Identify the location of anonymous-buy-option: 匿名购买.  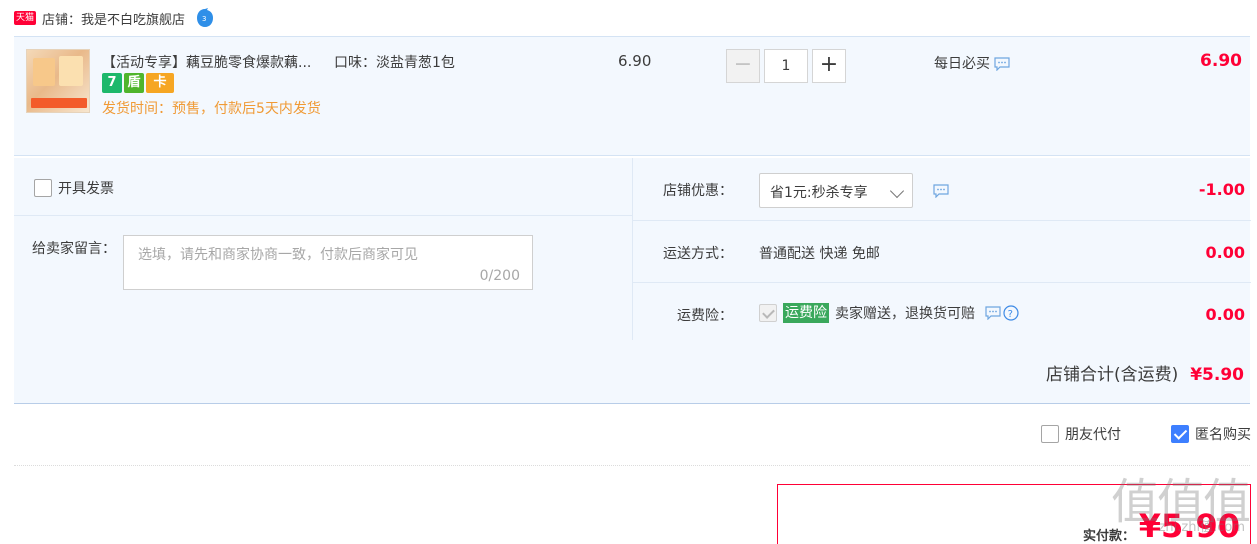
(1211, 434).